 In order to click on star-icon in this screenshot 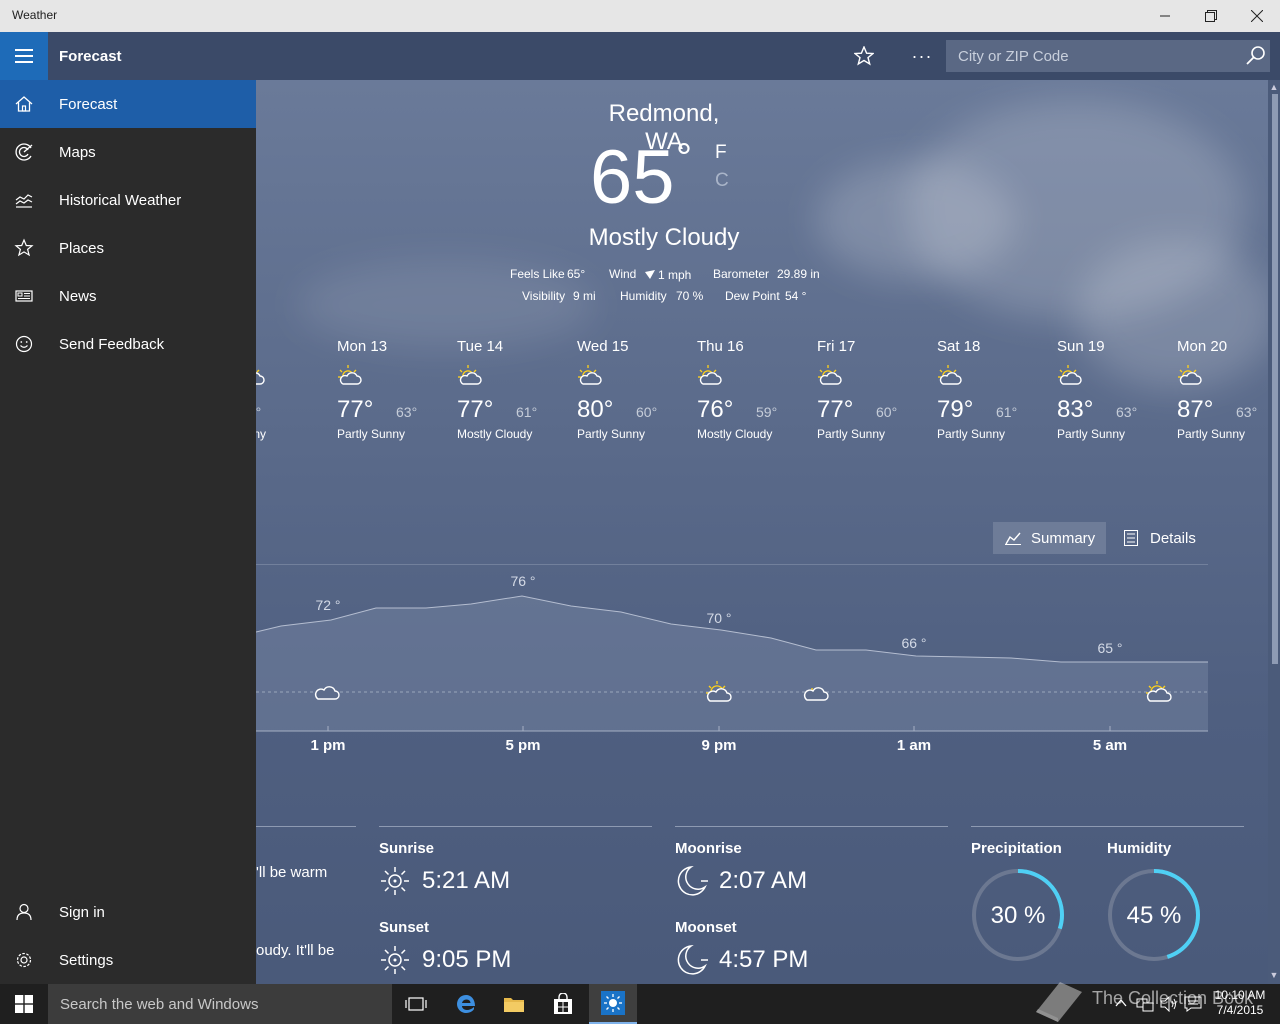, I will do `click(864, 56)`.